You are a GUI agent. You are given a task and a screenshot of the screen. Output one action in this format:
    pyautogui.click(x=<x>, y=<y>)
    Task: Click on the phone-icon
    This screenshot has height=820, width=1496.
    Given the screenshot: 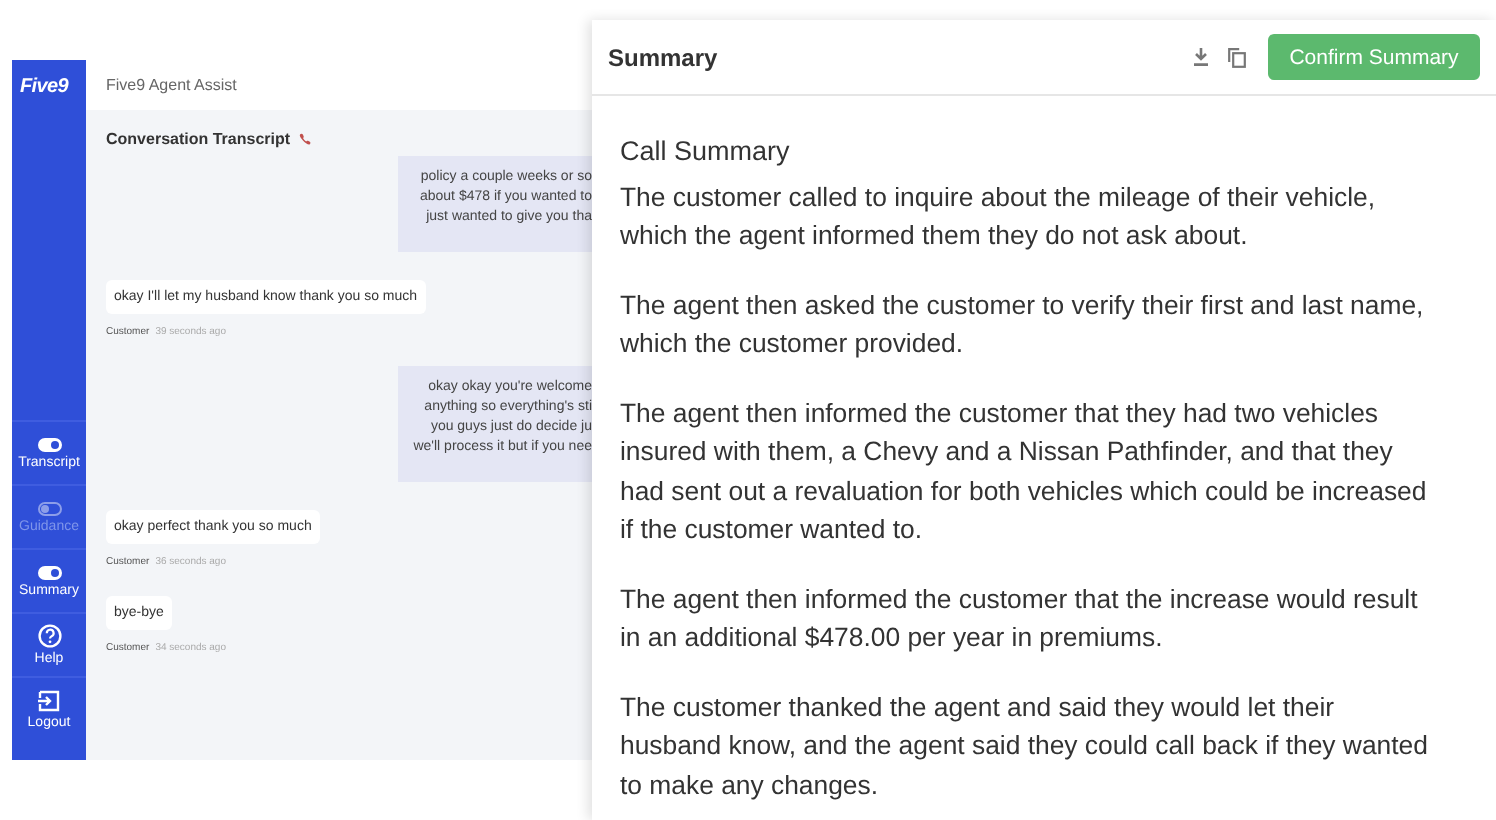 What is the action you would take?
    pyautogui.click(x=305, y=139)
    